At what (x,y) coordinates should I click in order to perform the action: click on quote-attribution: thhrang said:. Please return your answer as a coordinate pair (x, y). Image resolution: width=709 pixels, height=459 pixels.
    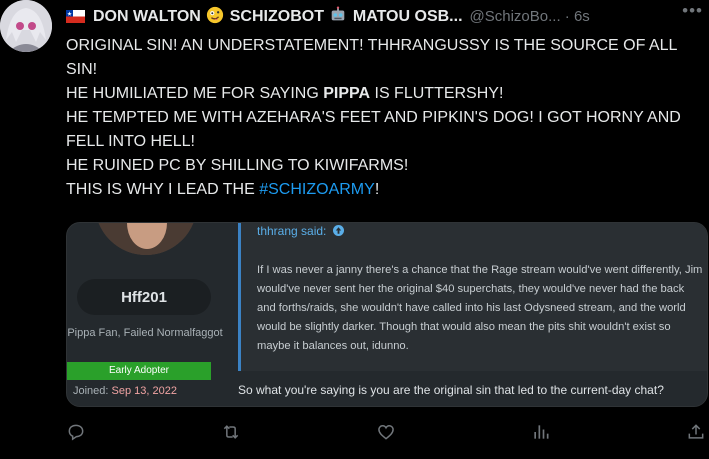
    Looking at the image, I should click on (300, 231).